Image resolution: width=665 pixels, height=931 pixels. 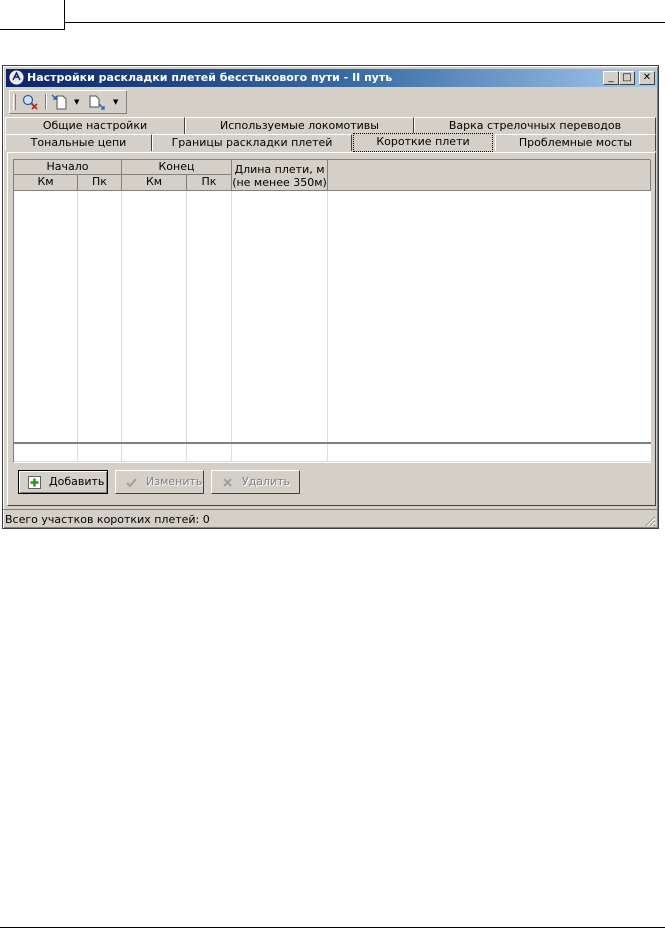 What do you see at coordinates (107, 519) in the screenshot?
I see `status-text: Всего участков коротких плетей: 0` at bounding box center [107, 519].